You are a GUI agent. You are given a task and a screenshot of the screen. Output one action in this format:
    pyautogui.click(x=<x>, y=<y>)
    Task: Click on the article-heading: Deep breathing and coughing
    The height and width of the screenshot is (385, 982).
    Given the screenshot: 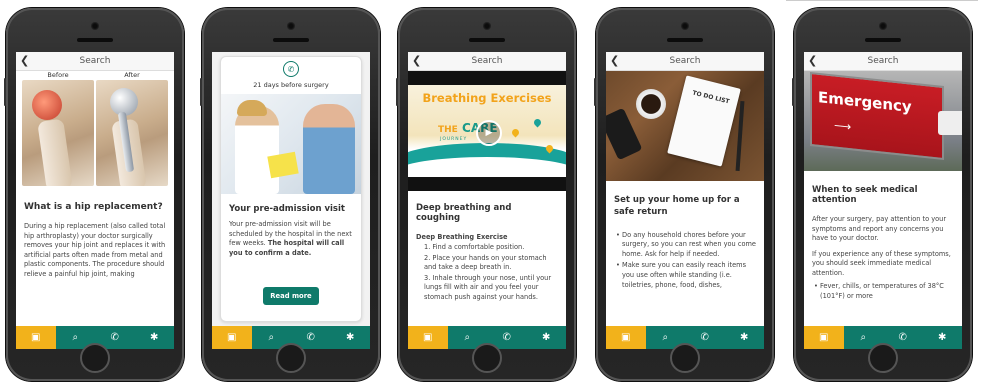 What is the action you would take?
    pyautogui.click(x=464, y=213)
    